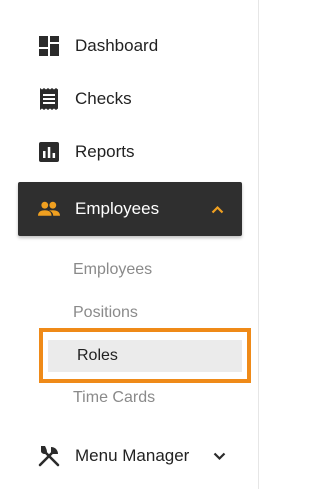 Image resolution: width=320 pixels, height=489 pixels. I want to click on receipt-icon, so click(49, 99).